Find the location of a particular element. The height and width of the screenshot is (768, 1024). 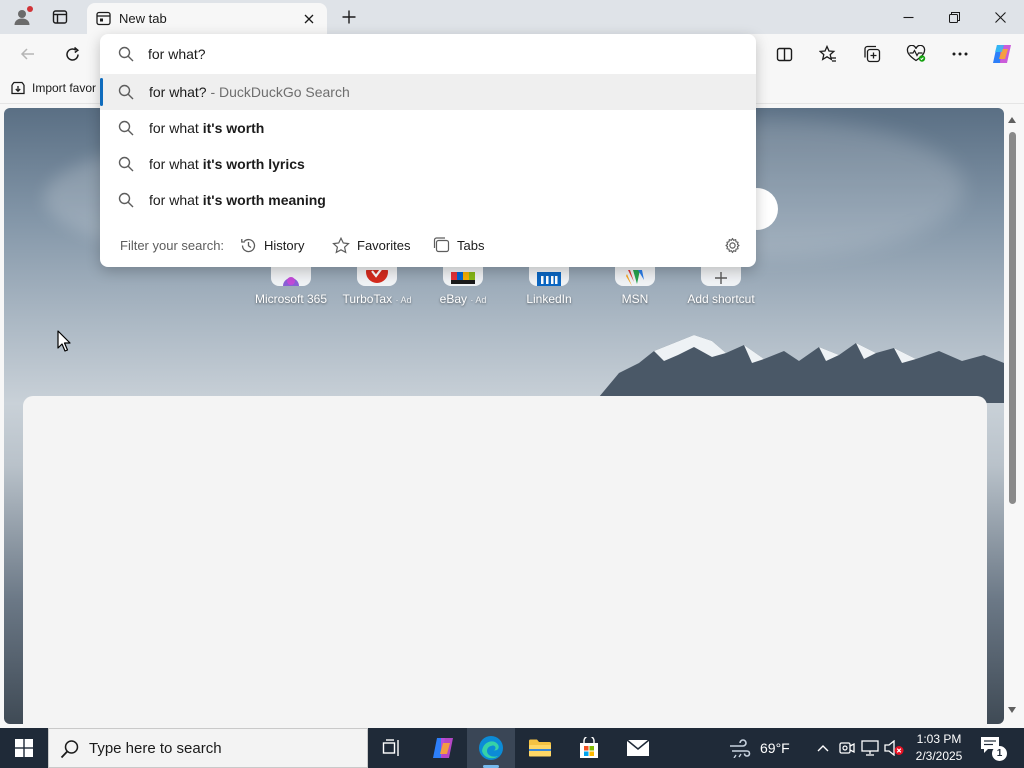

scrollbar-thumb is located at coordinates (1012, 318).